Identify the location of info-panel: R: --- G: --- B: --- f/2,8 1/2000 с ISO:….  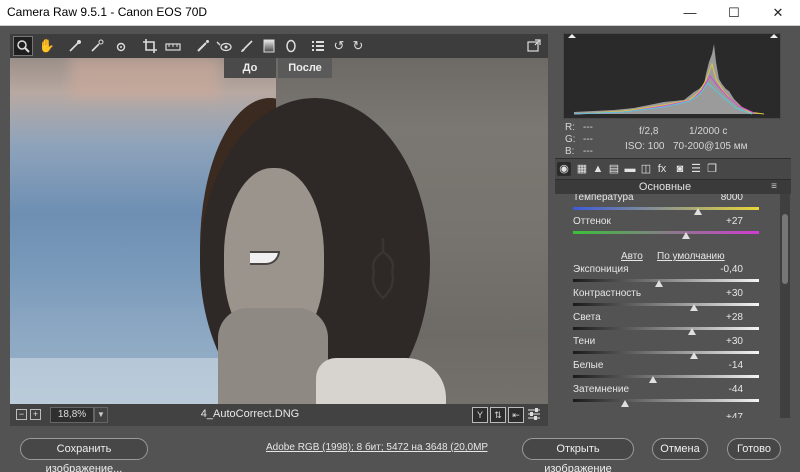
(672, 139).